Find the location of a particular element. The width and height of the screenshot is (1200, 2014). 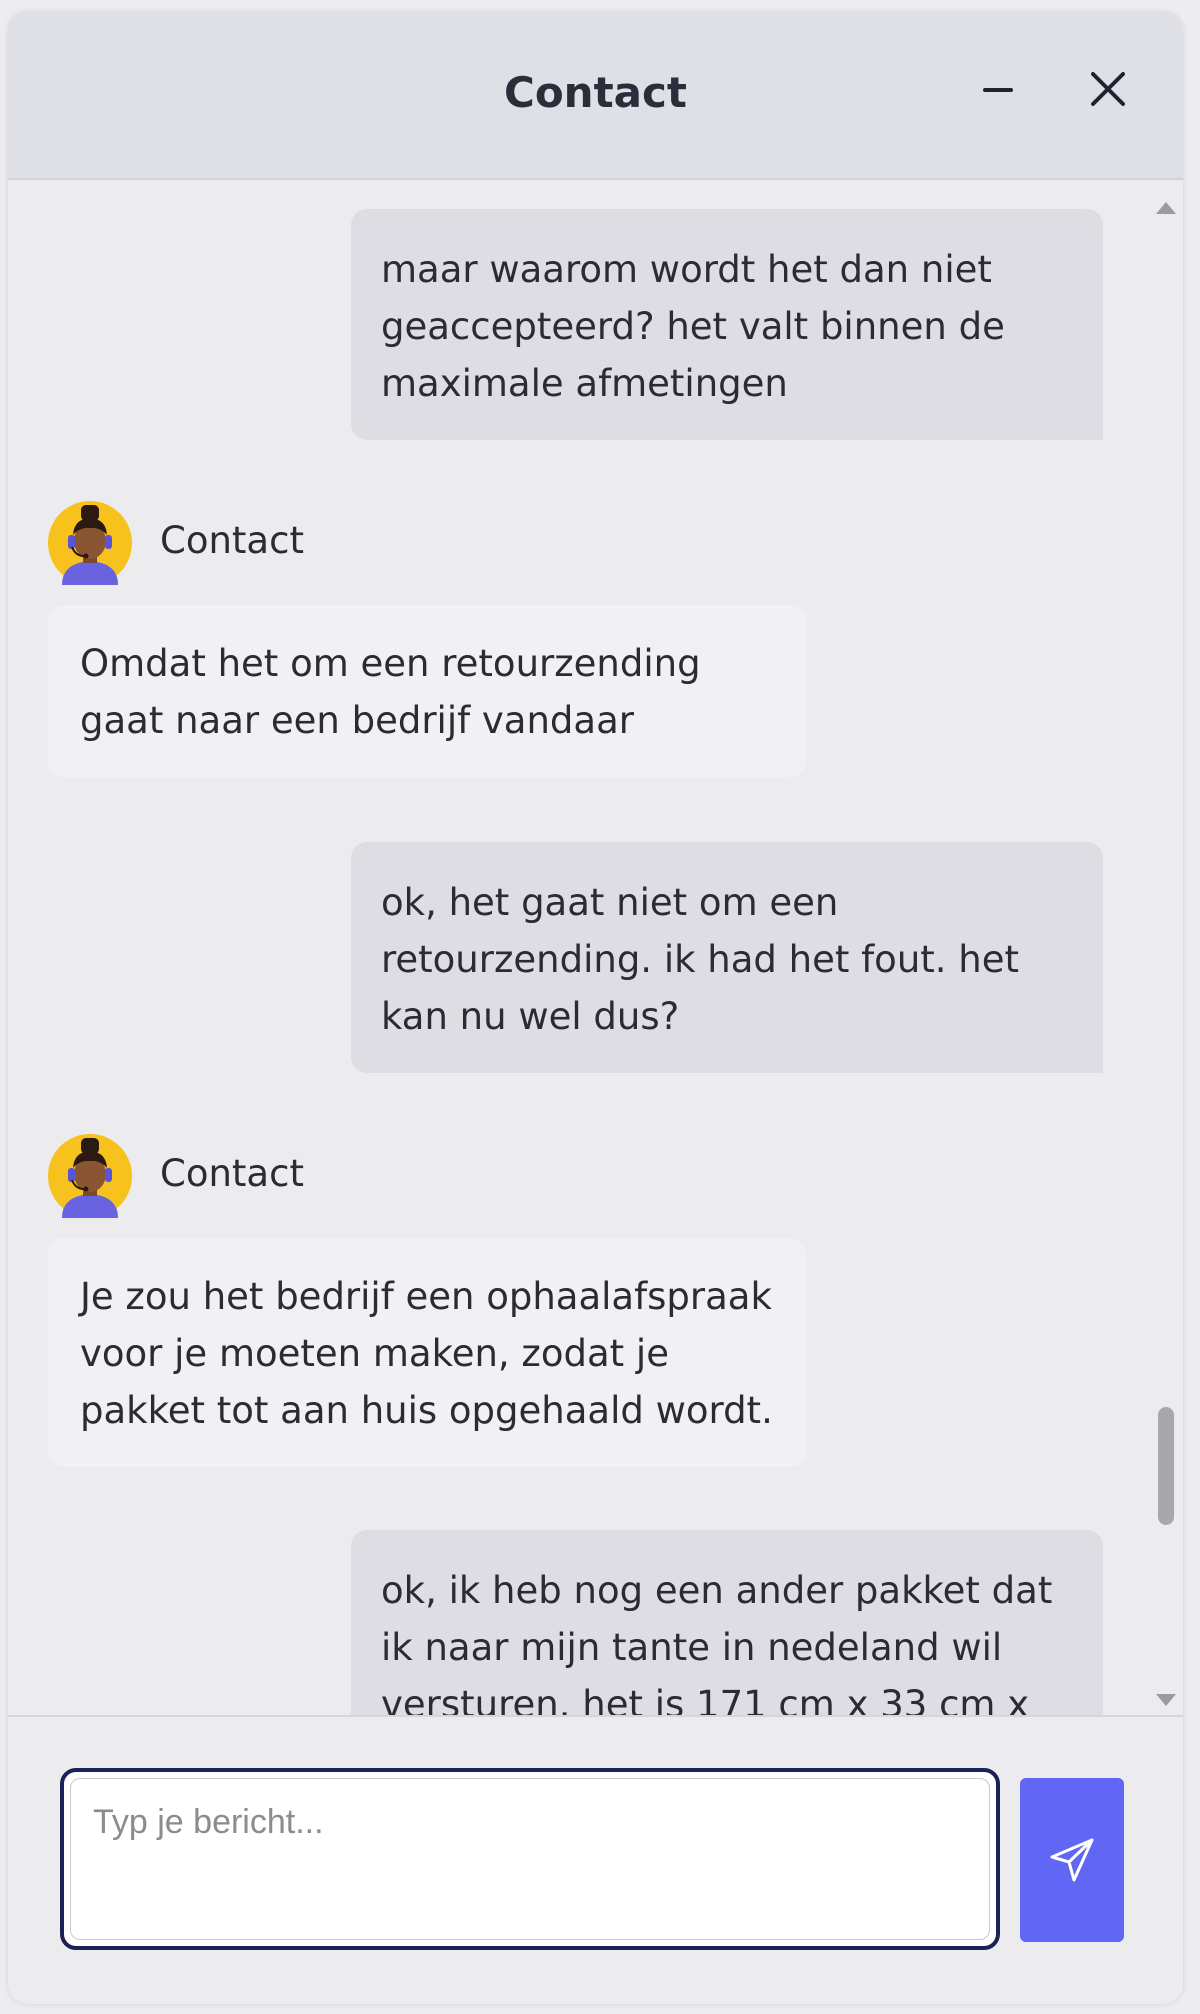

chat-header: Contact is located at coordinates (595, 96).